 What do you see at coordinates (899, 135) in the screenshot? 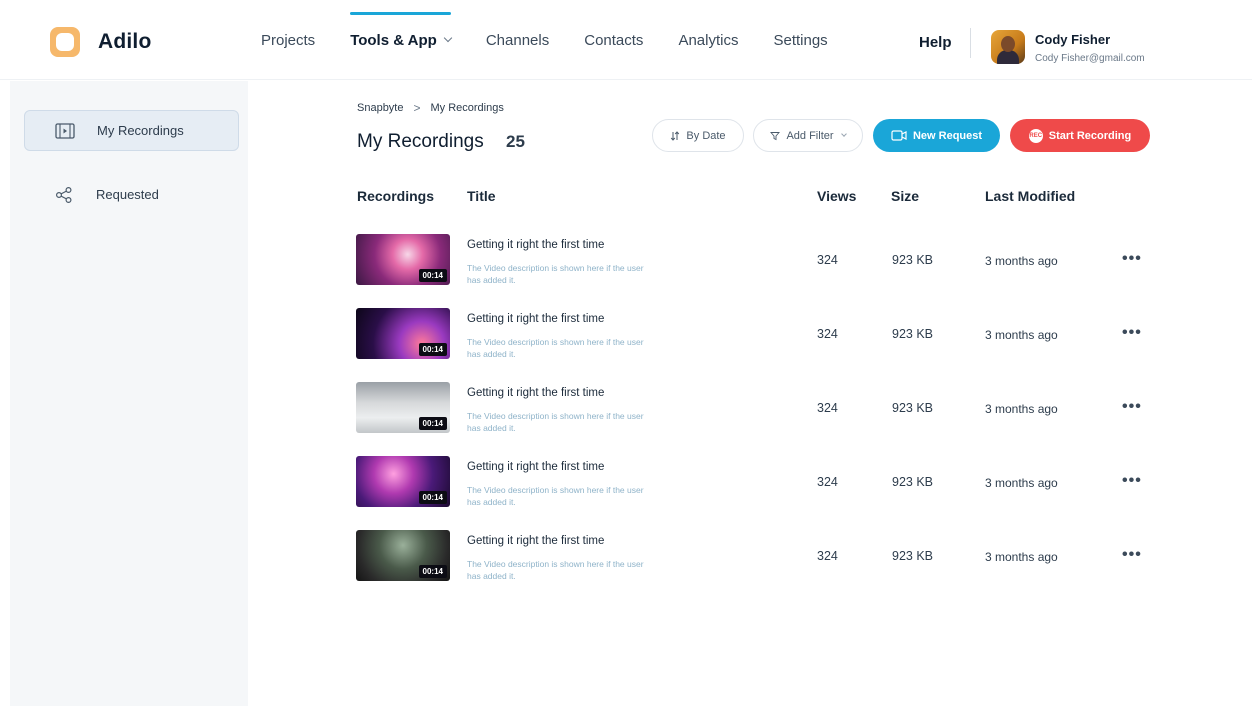
I see `video-camera-icon` at bounding box center [899, 135].